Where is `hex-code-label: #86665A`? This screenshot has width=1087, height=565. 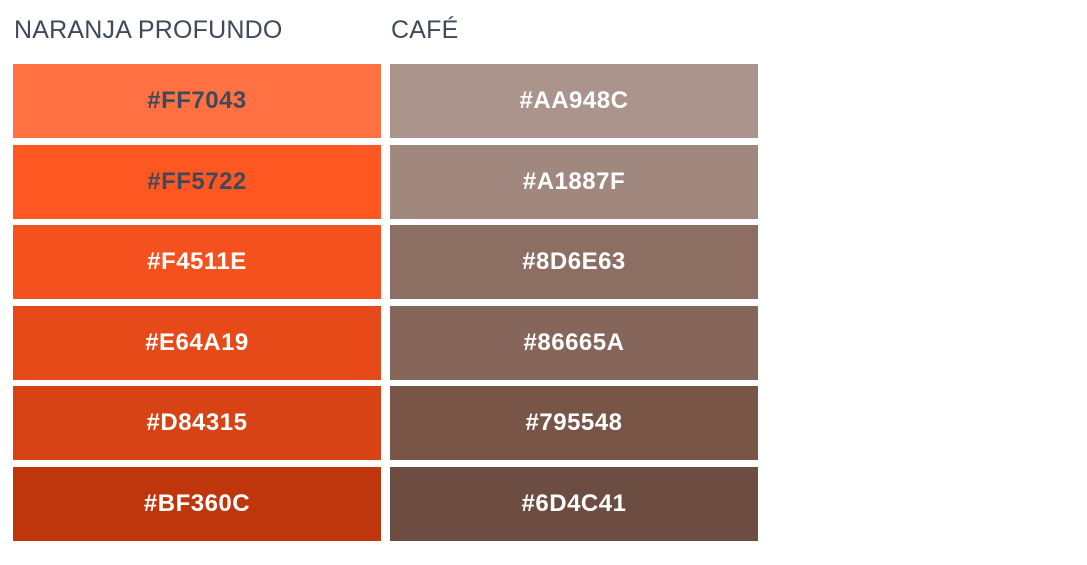
hex-code-label: #86665A is located at coordinates (574, 342).